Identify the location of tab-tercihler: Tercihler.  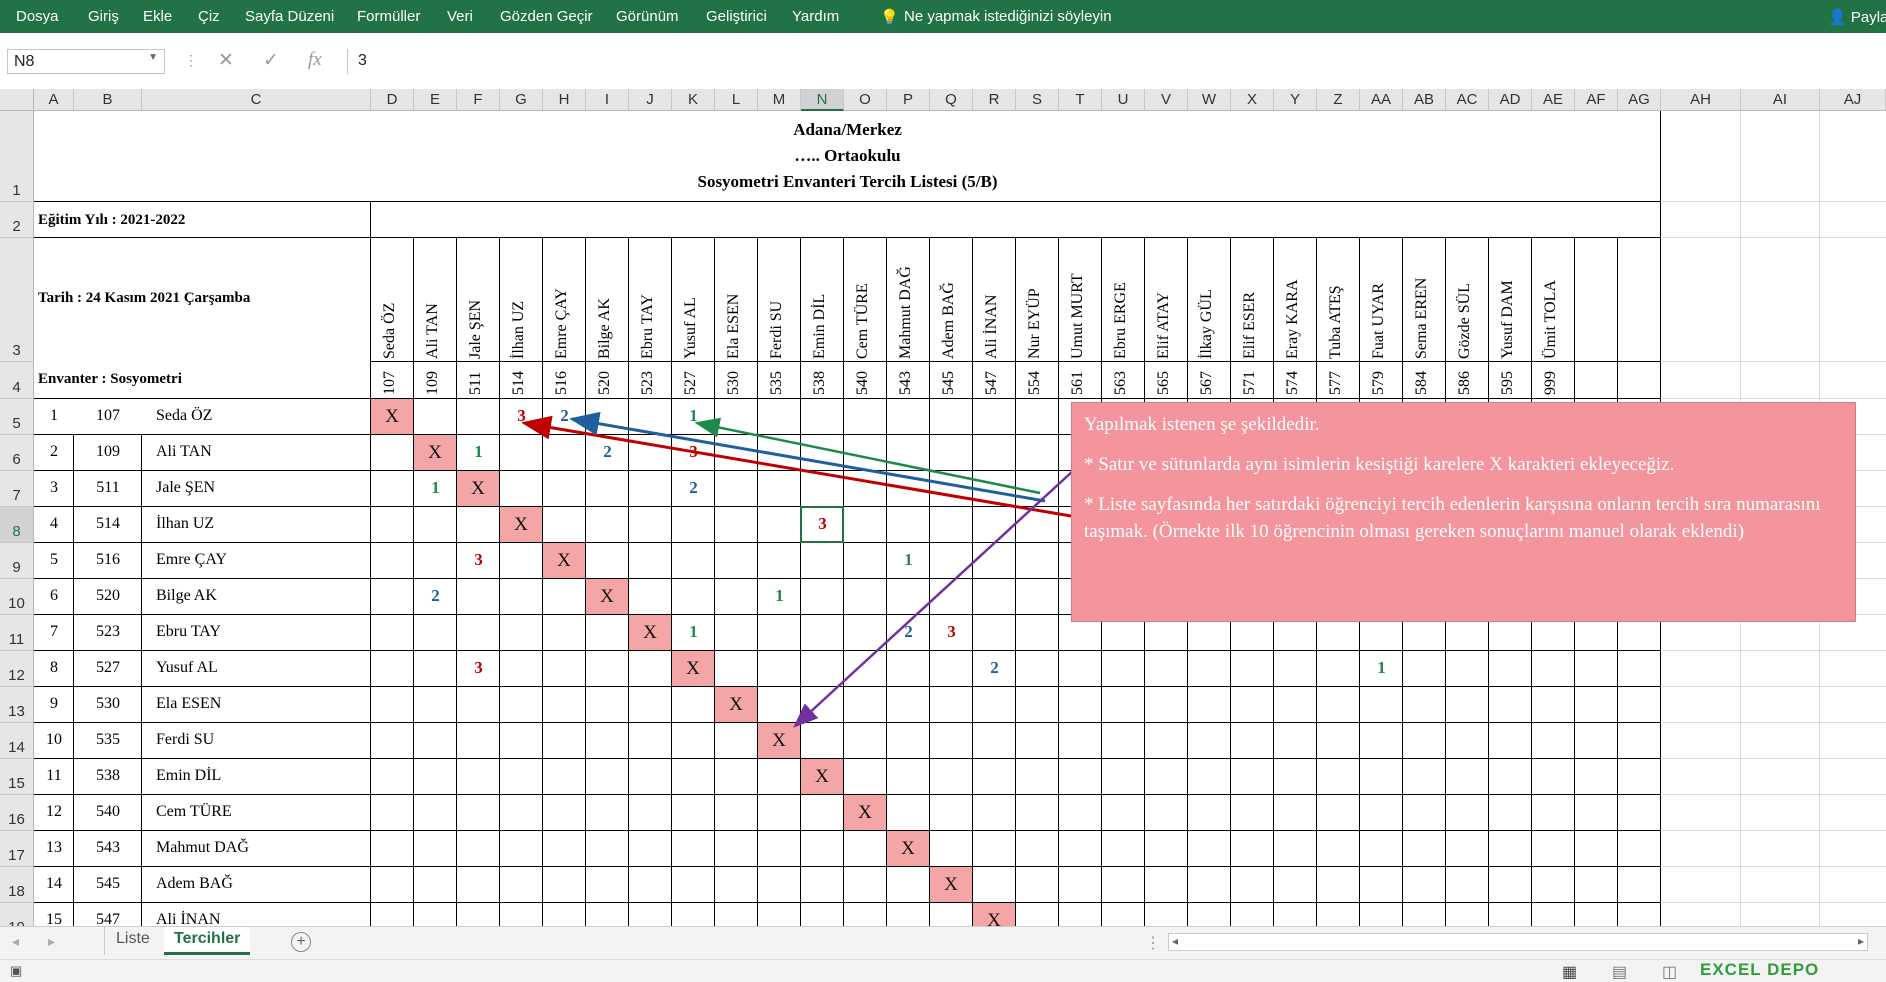
(207, 941).